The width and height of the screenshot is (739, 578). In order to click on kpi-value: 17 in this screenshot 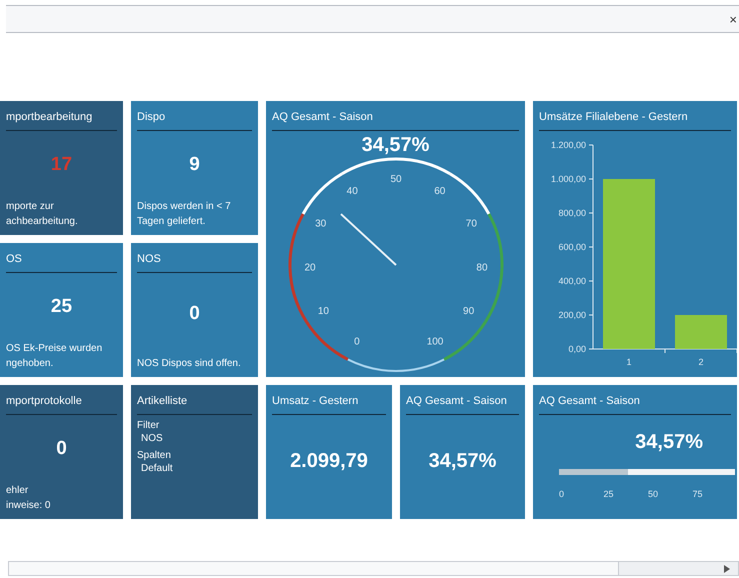, I will do `click(61, 164)`.